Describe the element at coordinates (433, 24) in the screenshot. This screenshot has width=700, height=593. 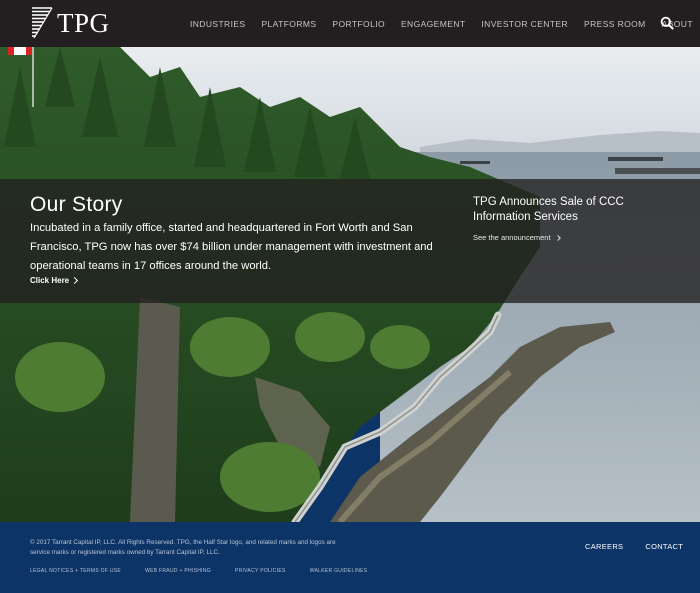
I see `nav-engagement: ENGAGEMENT` at that location.